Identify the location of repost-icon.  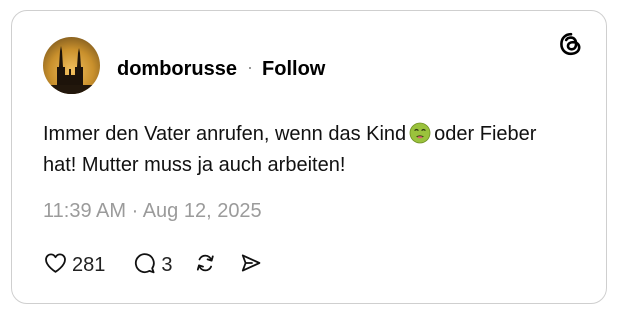
(205, 265).